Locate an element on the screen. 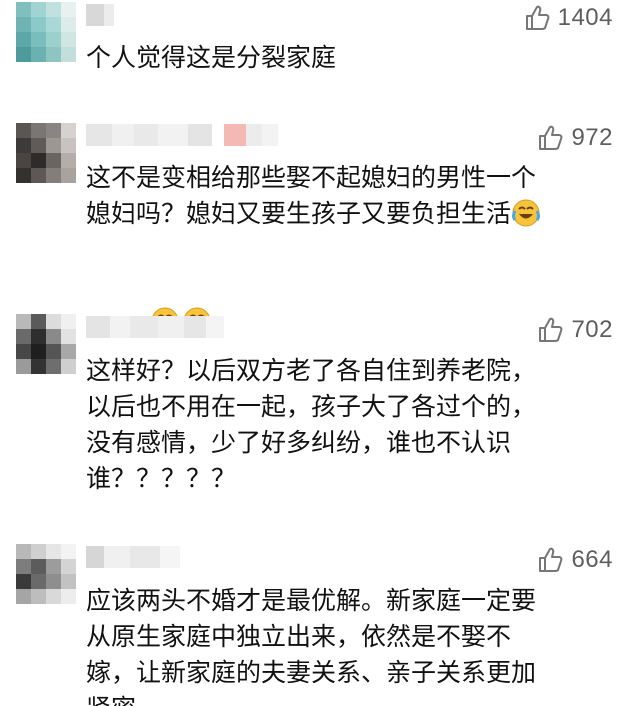  like-count: 664 is located at coordinates (592, 559).